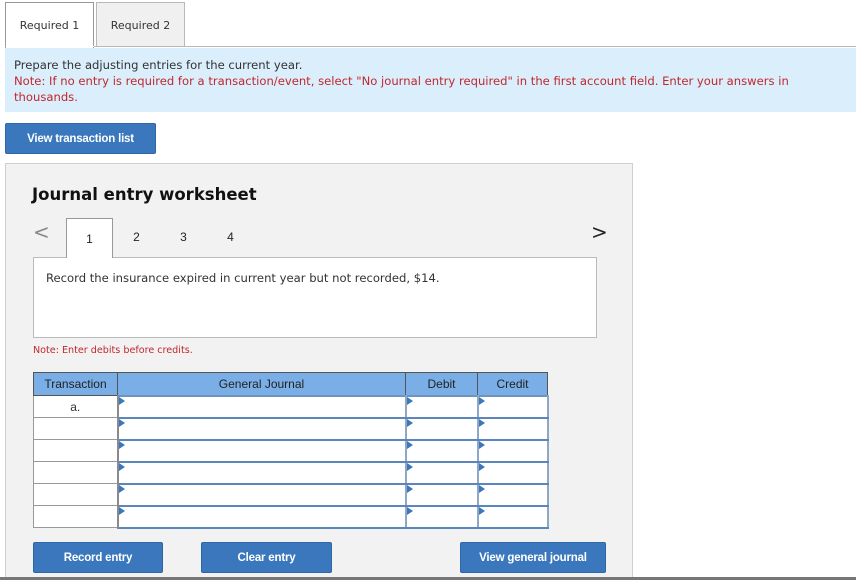 This screenshot has width=856, height=580. I want to click on header-general-journal: General Journal, so click(261, 384).